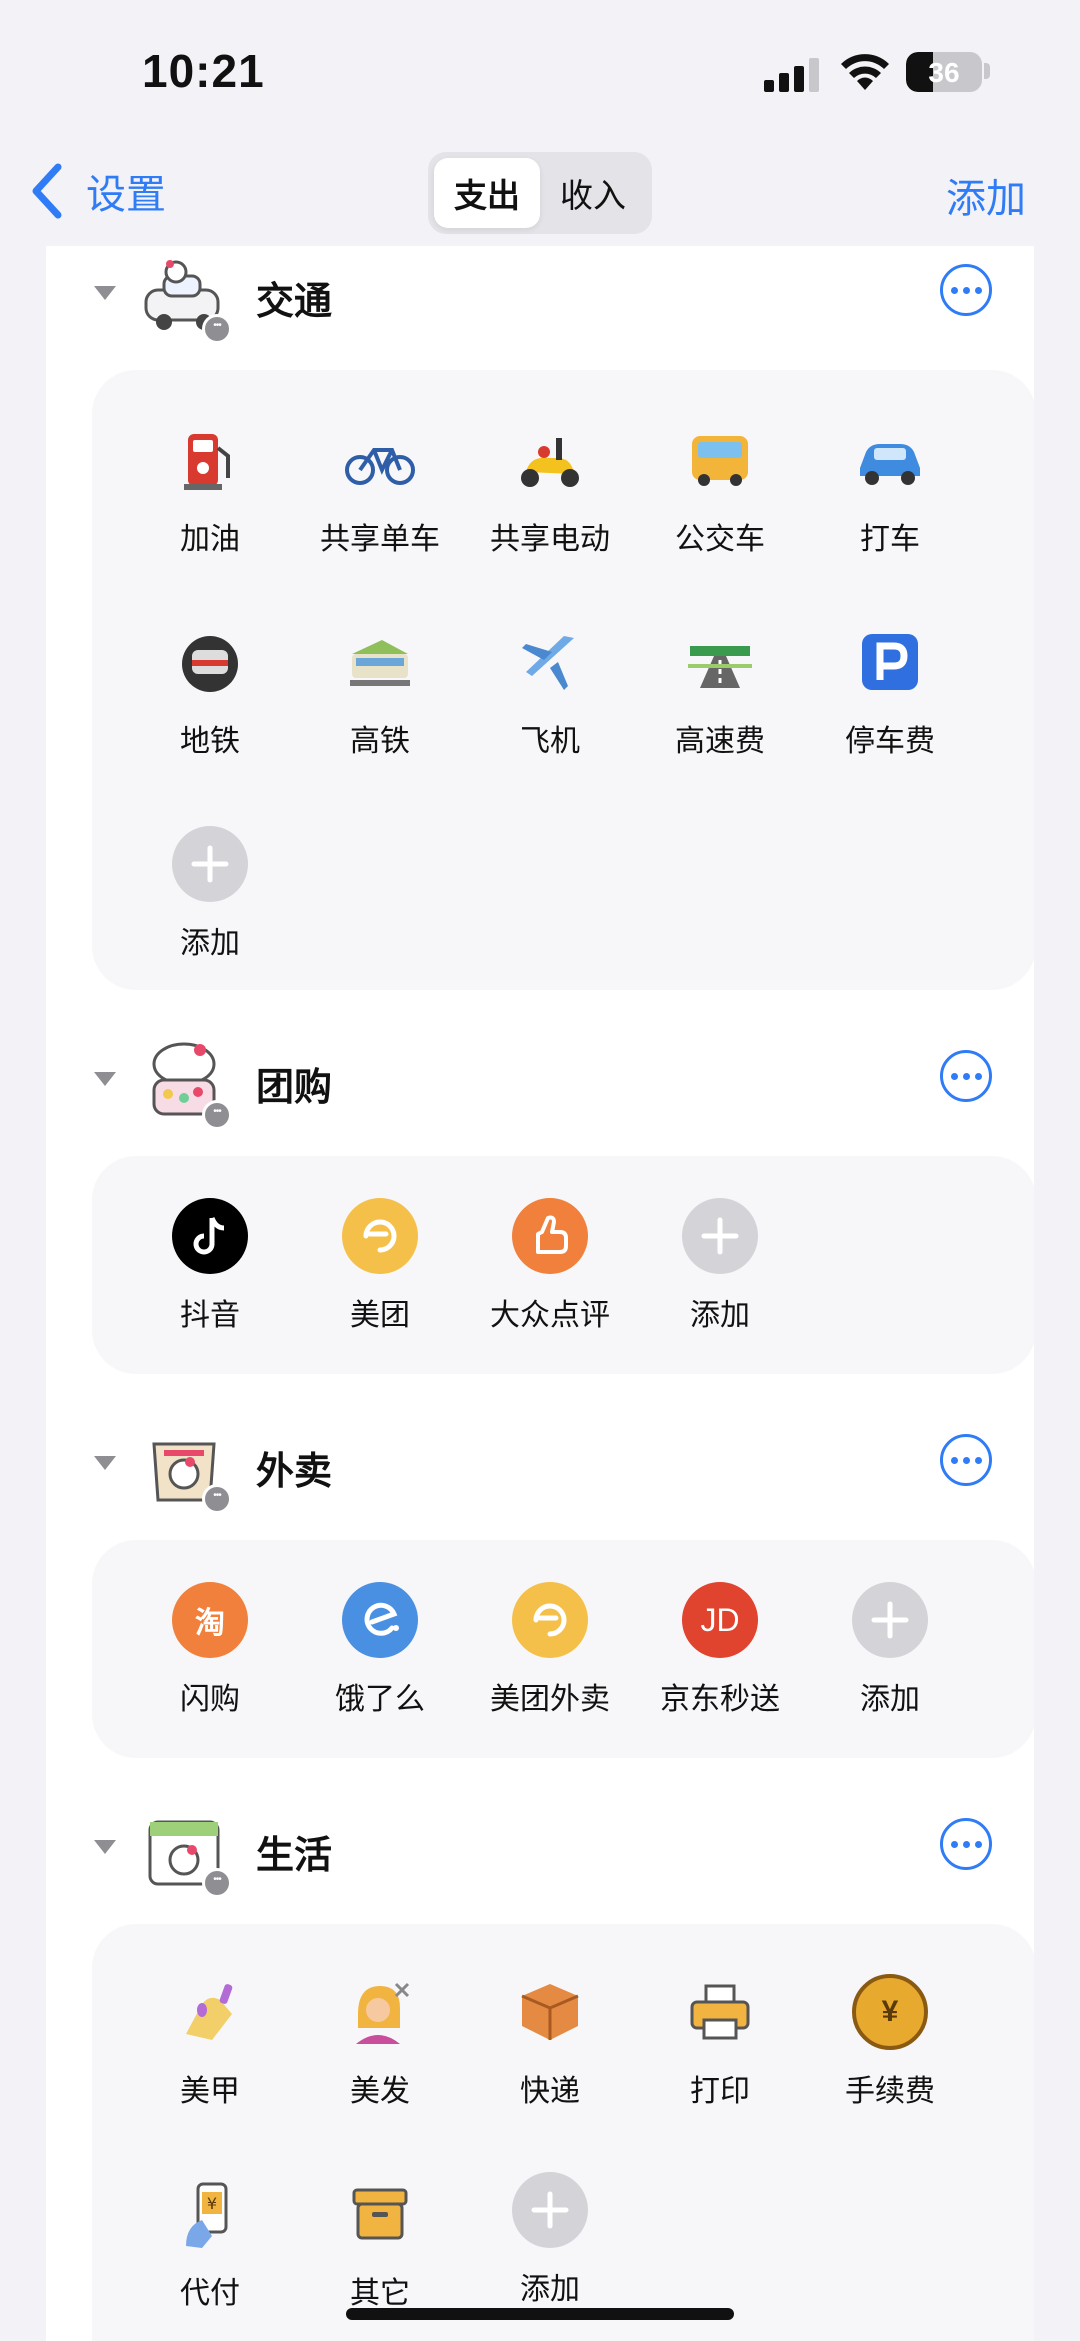 The height and width of the screenshot is (2341, 1080). Describe the element at coordinates (380, 539) in the screenshot. I see `item-label: 共享单车` at that location.